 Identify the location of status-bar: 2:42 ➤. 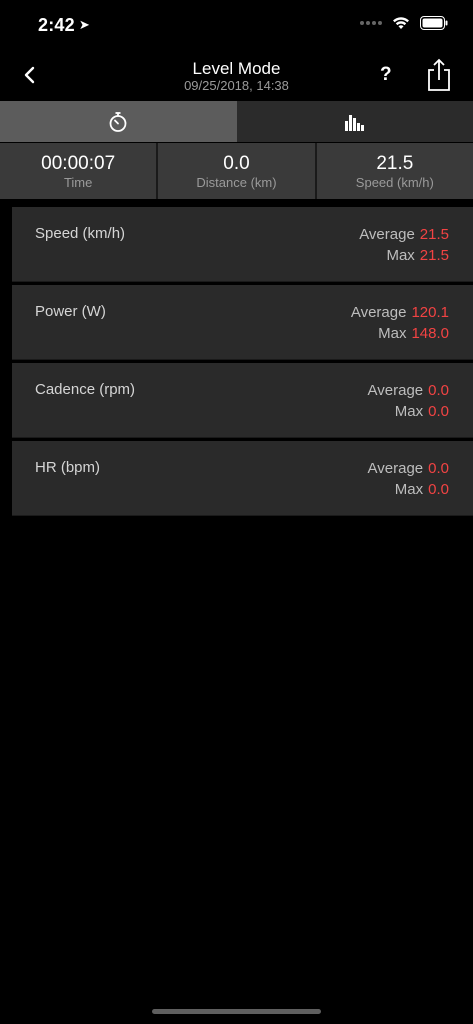
(236, 25).